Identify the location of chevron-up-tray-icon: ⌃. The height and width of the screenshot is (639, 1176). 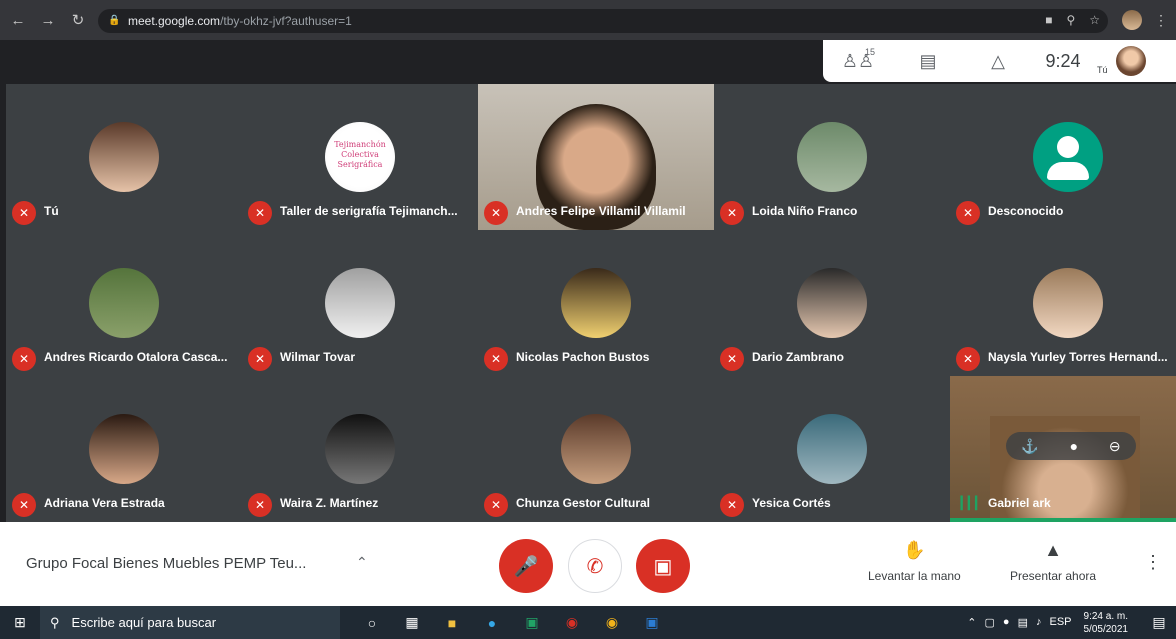
(971, 622).